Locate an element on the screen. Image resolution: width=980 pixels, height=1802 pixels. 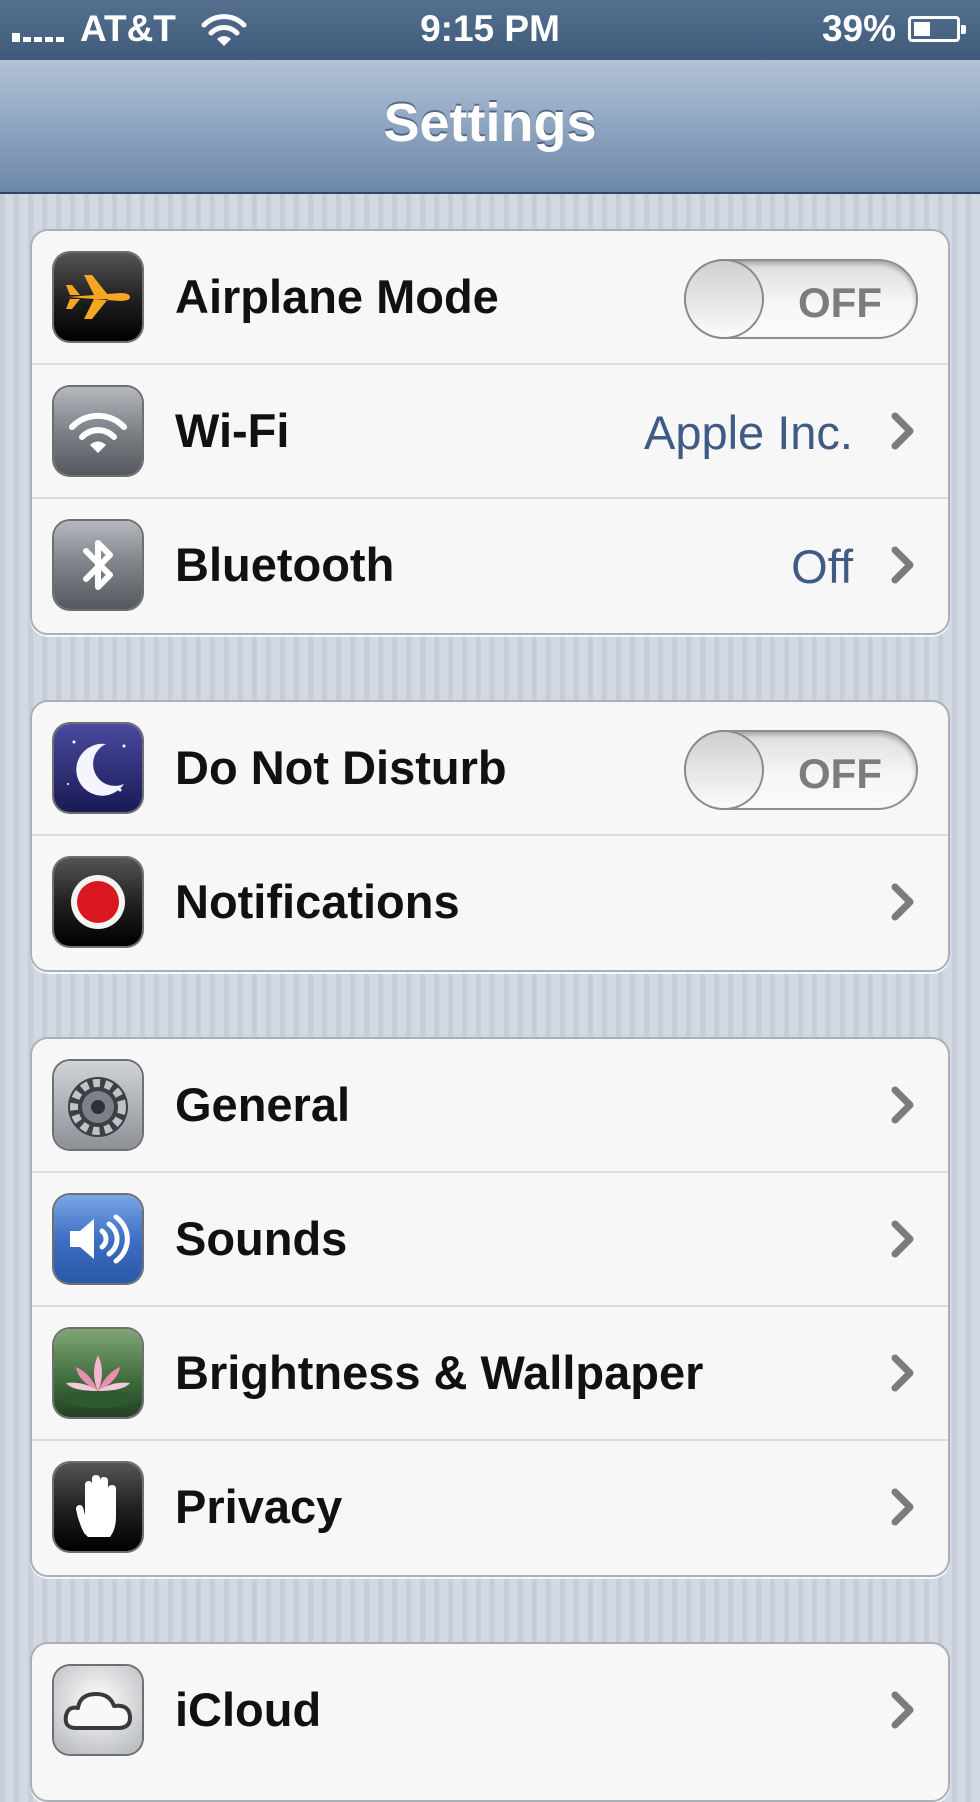
row-brightness-wallpaper: Brightness & Wallpaper is located at coordinates (490, 1374).